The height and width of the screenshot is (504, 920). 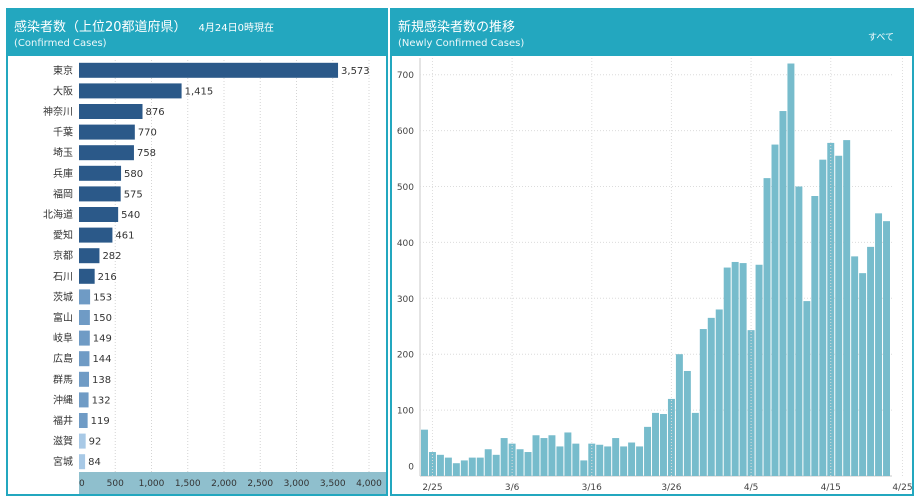 What do you see at coordinates (405, 76) in the screenshot?
I see `y-tick-label: 700` at bounding box center [405, 76].